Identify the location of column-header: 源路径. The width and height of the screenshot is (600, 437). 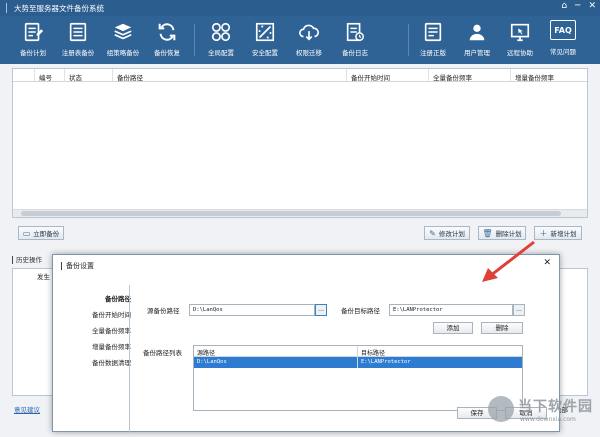
(276, 351).